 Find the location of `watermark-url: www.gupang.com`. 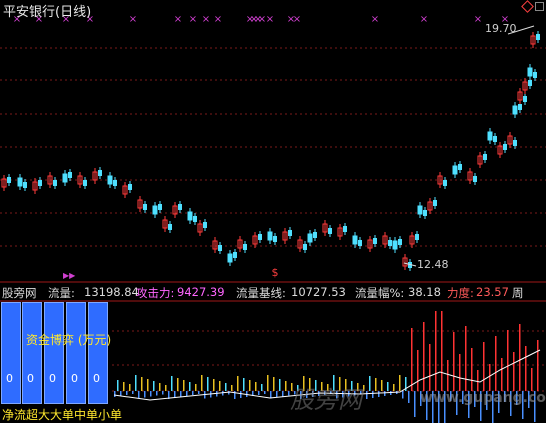

watermark-url: www.gupang.com is located at coordinates (483, 398).